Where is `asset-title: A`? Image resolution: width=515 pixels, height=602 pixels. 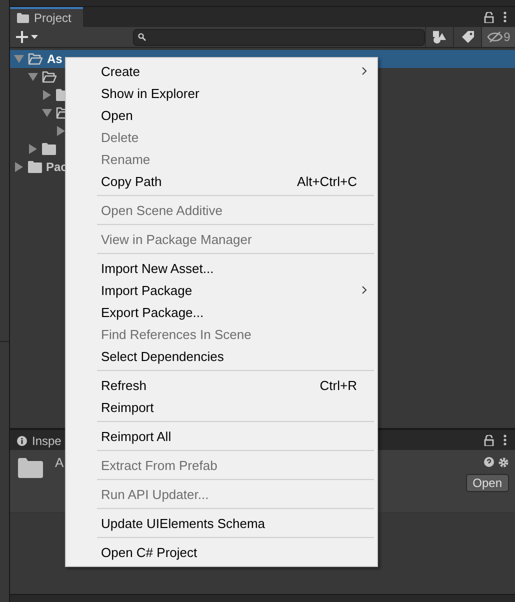 asset-title: A is located at coordinates (59, 462).